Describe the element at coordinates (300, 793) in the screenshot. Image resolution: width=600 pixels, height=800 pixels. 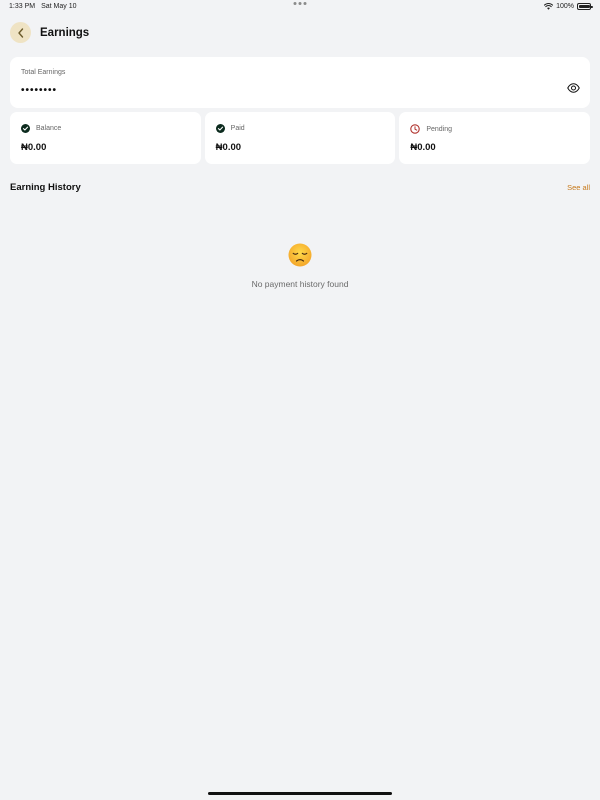
I see `home-indicator` at that location.